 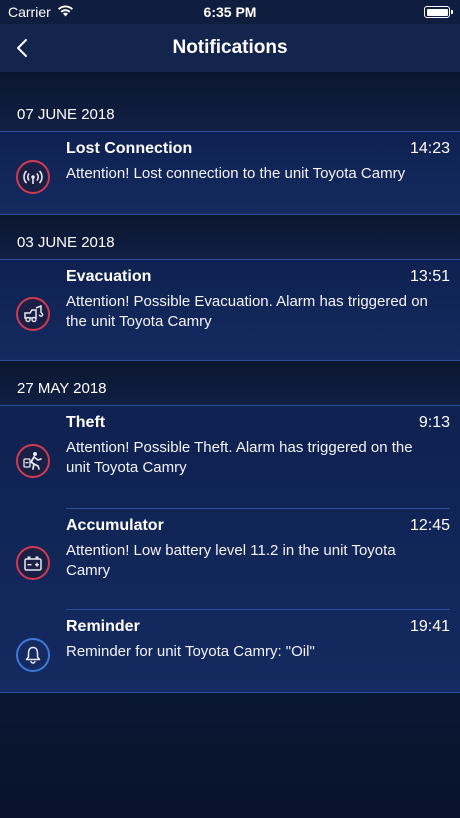 I want to click on carrier-label: Carrier, so click(x=29, y=12).